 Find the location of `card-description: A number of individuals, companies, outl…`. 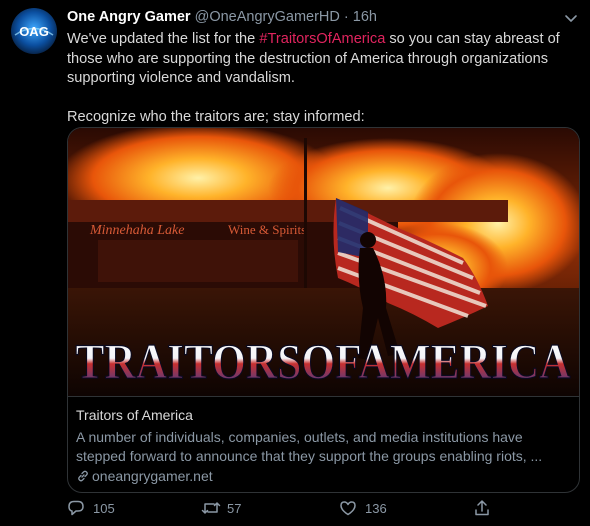

card-description: A number of individuals, companies, outl… is located at coordinates (309, 446).